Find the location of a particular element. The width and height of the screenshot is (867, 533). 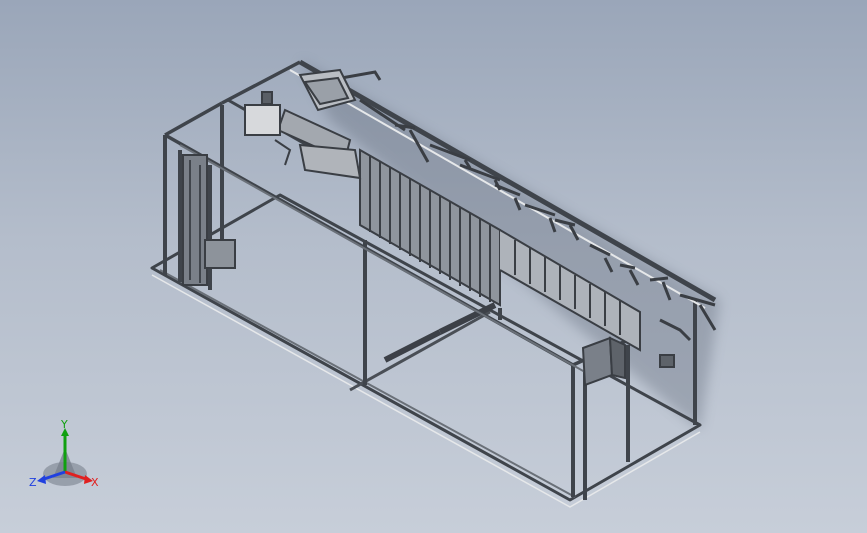

x-axis-label: X is located at coordinates (95, 482).